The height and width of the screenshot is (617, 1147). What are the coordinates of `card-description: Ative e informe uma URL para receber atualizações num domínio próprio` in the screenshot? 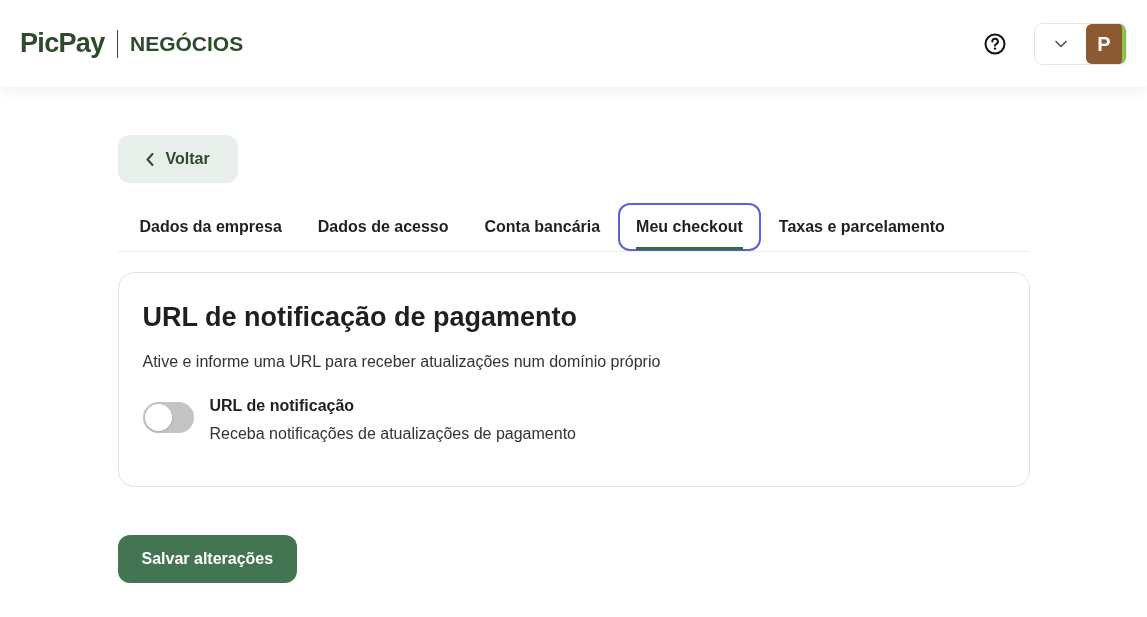 It's located at (402, 361).